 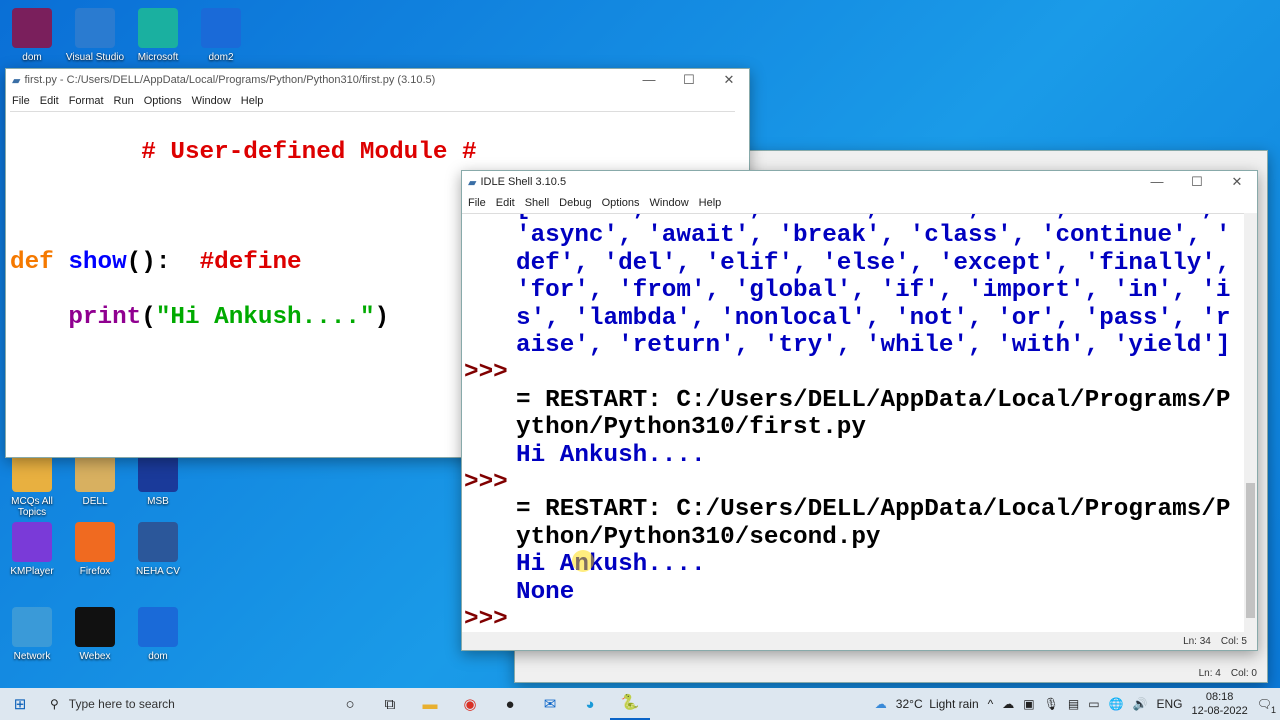 What do you see at coordinates (545, 592) in the screenshot?
I see `shell-output: None` at bounding box center [545, 592].